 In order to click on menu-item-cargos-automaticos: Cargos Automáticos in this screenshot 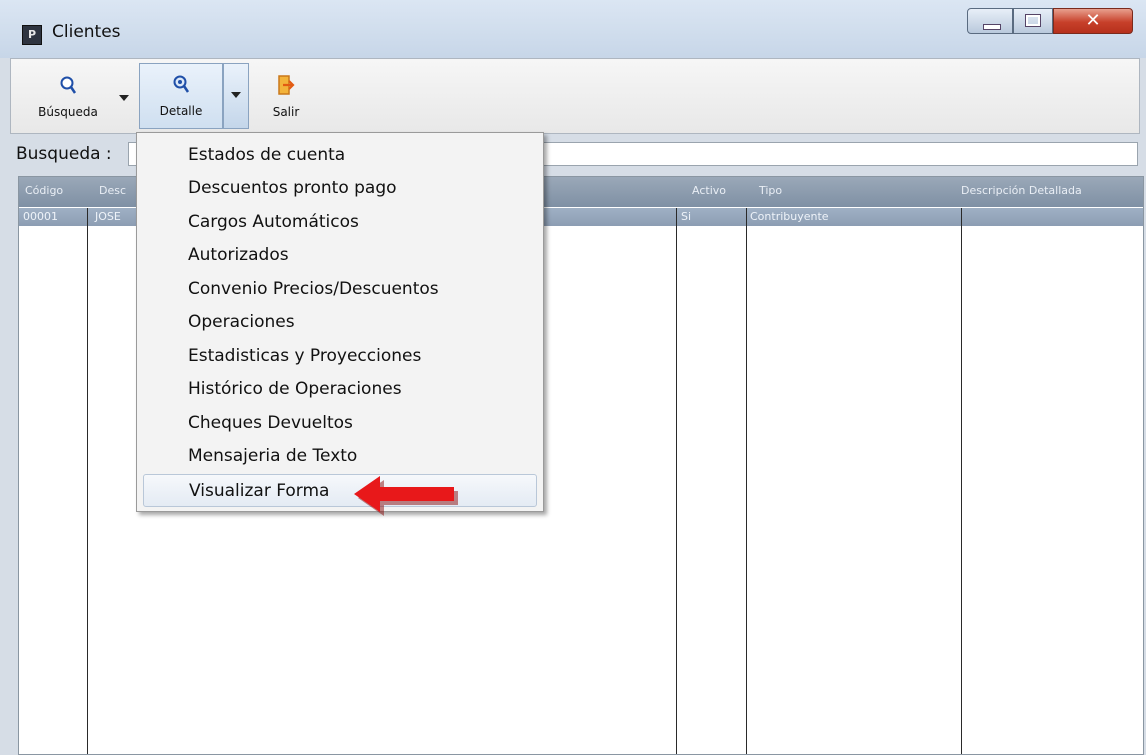, I will do `click(340, 222)`.